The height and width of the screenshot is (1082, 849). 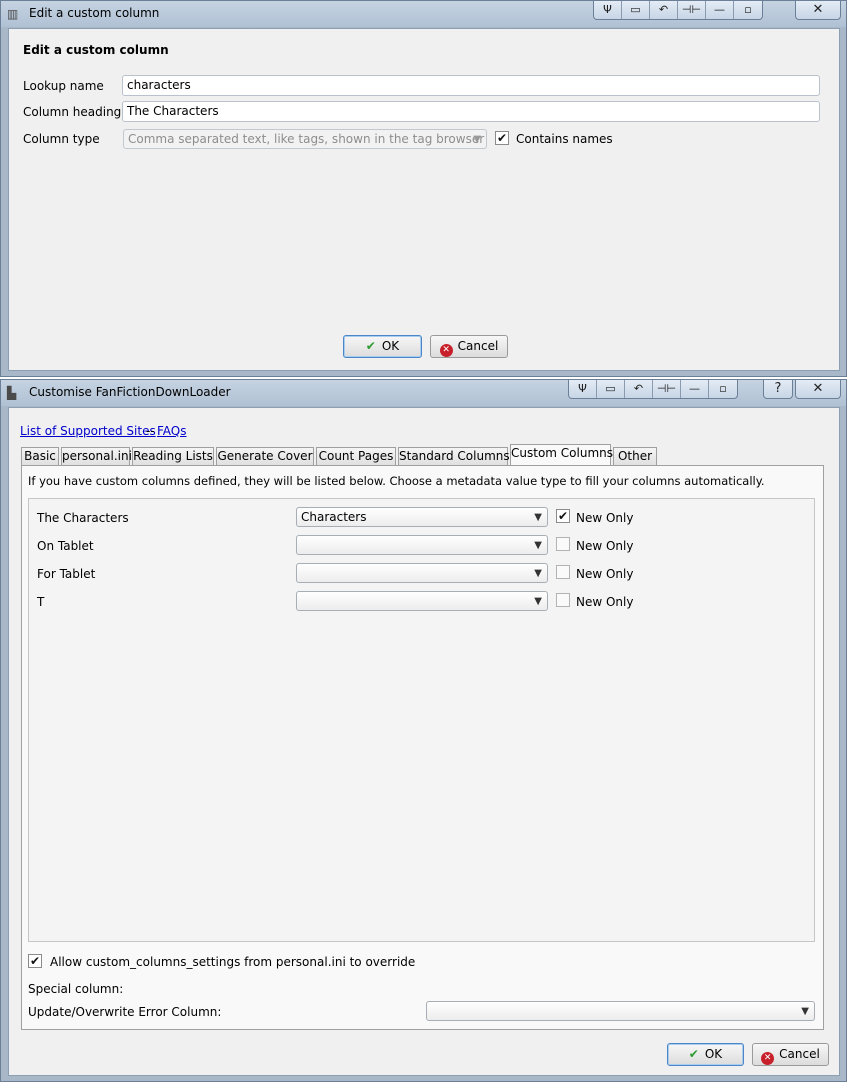 I want to click on error-column-select: ▼, so click(x=620, y=1011).